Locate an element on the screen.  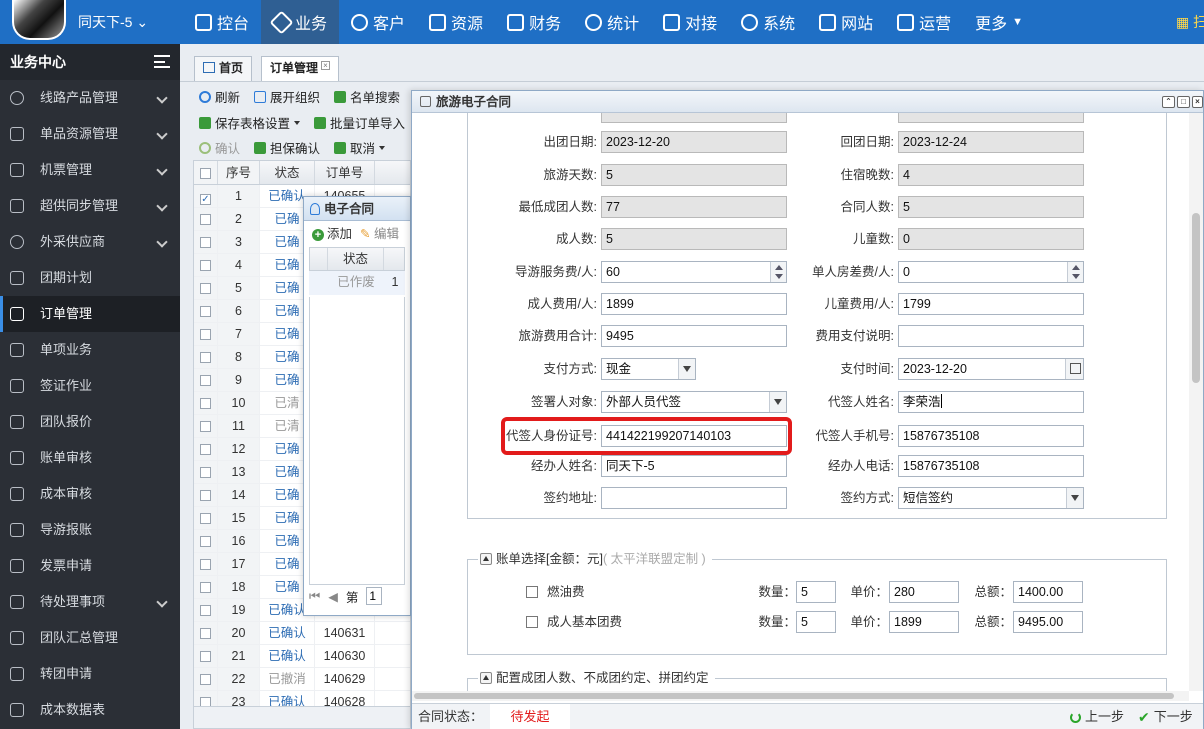
table-row: 21 已确认 140630 is located at coordinates (302, 656).